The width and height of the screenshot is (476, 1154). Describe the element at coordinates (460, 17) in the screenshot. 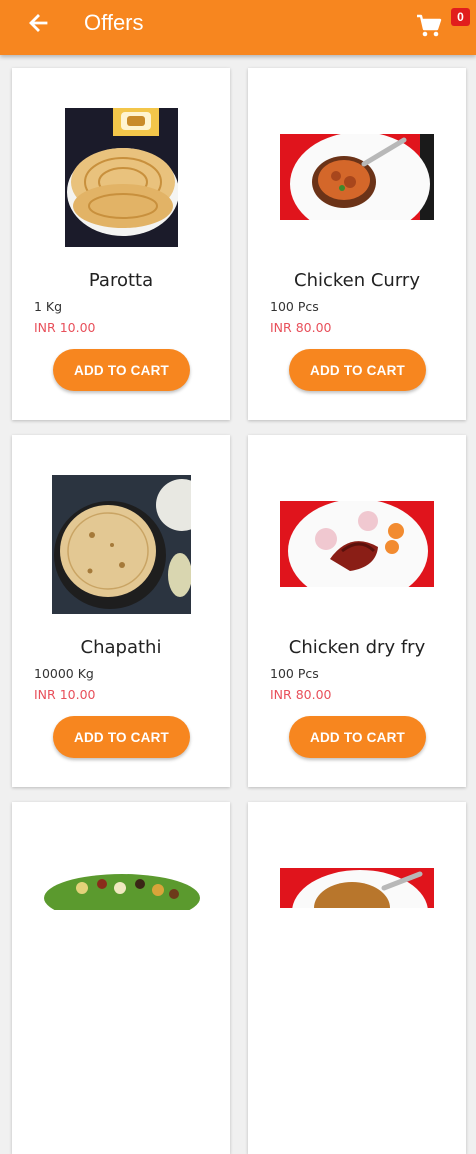

I see `cart-count-badge: 0` at that location.